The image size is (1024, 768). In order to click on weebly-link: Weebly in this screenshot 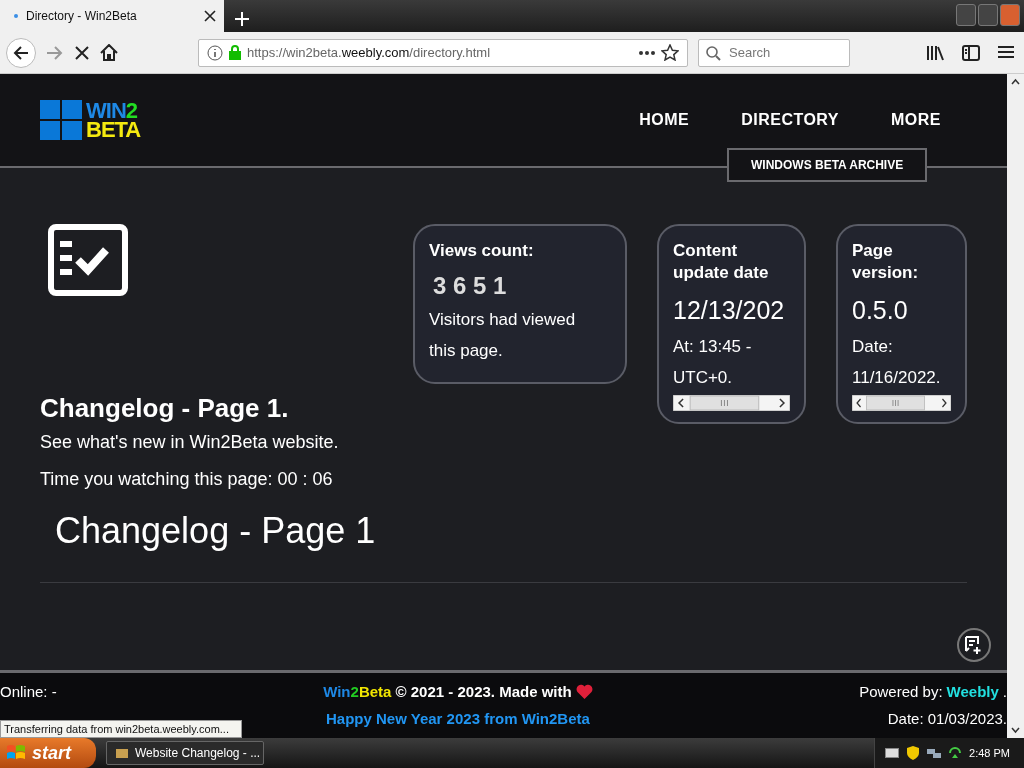, I will do `click(972, 691)`.